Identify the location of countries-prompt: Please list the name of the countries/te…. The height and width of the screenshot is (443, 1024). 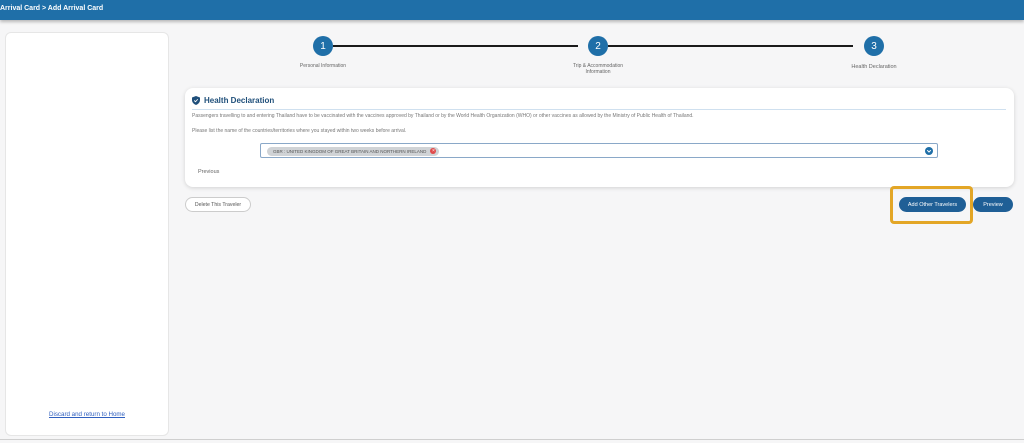
(299, 131).